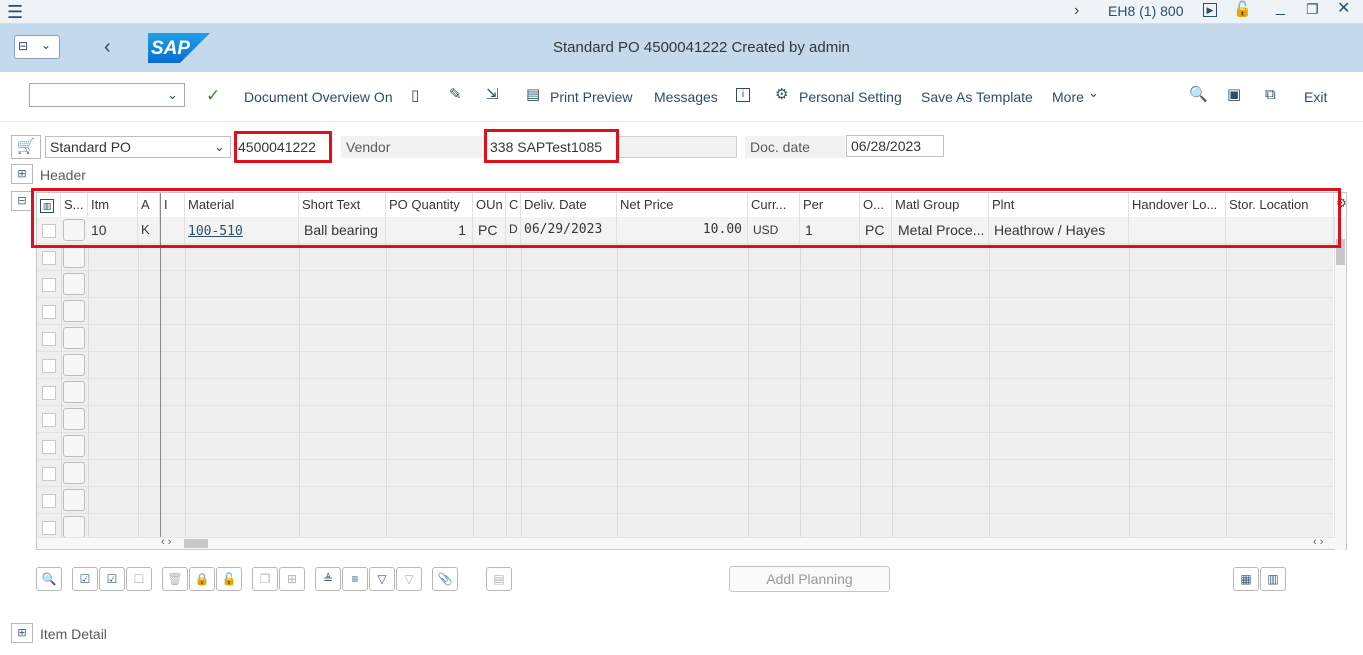 The width and height of the screenshot is (1363, 655). Describe the element at coordinates (1273, 579) in the screenshot. I see `limits-button: ▥` at that location.